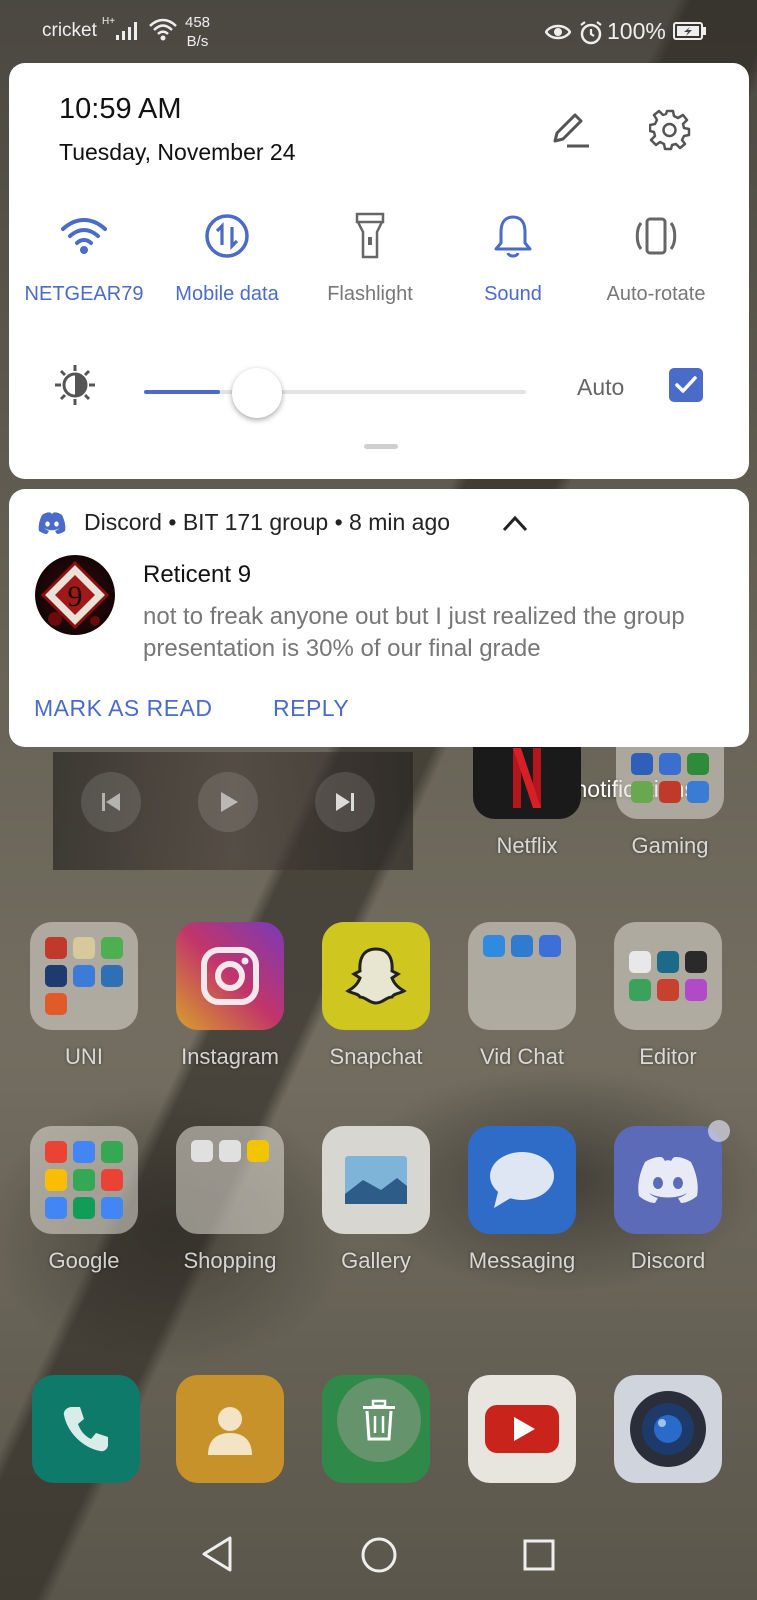 This screenshot has width=757, height=1600. I want to click on folder-shopping: Shopping, so click(230, 1200).